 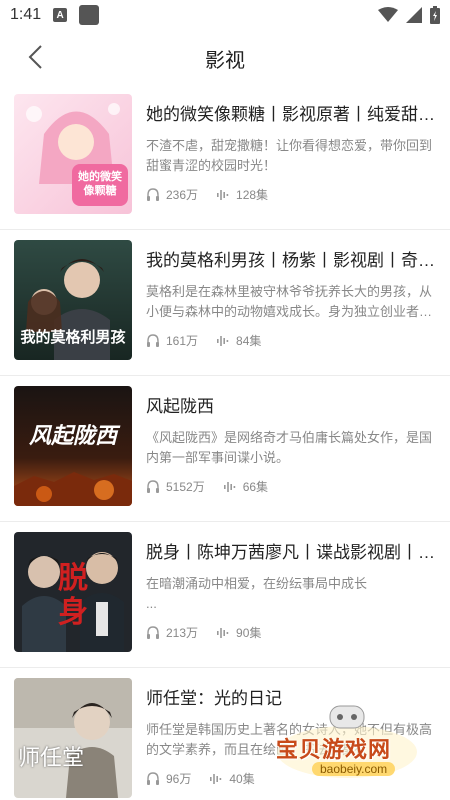 I want to click on item-title: 脱身丨陈坤万茜廖凡丨谍战影视剧丨有声剧, so click(x=294, y=552).